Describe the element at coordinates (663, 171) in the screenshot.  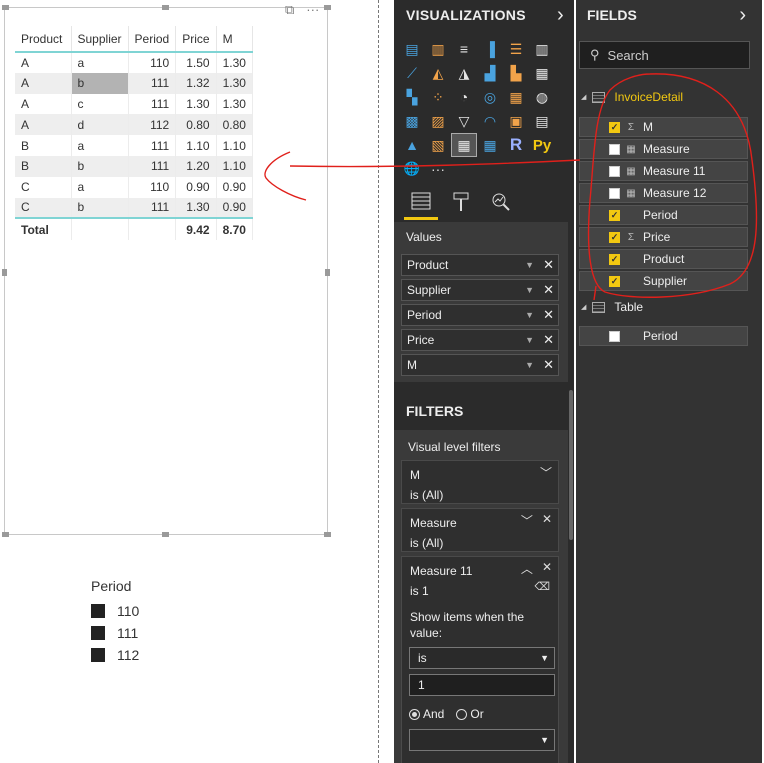
I see `field-measure-11: ▦ Measure 11` at that location.